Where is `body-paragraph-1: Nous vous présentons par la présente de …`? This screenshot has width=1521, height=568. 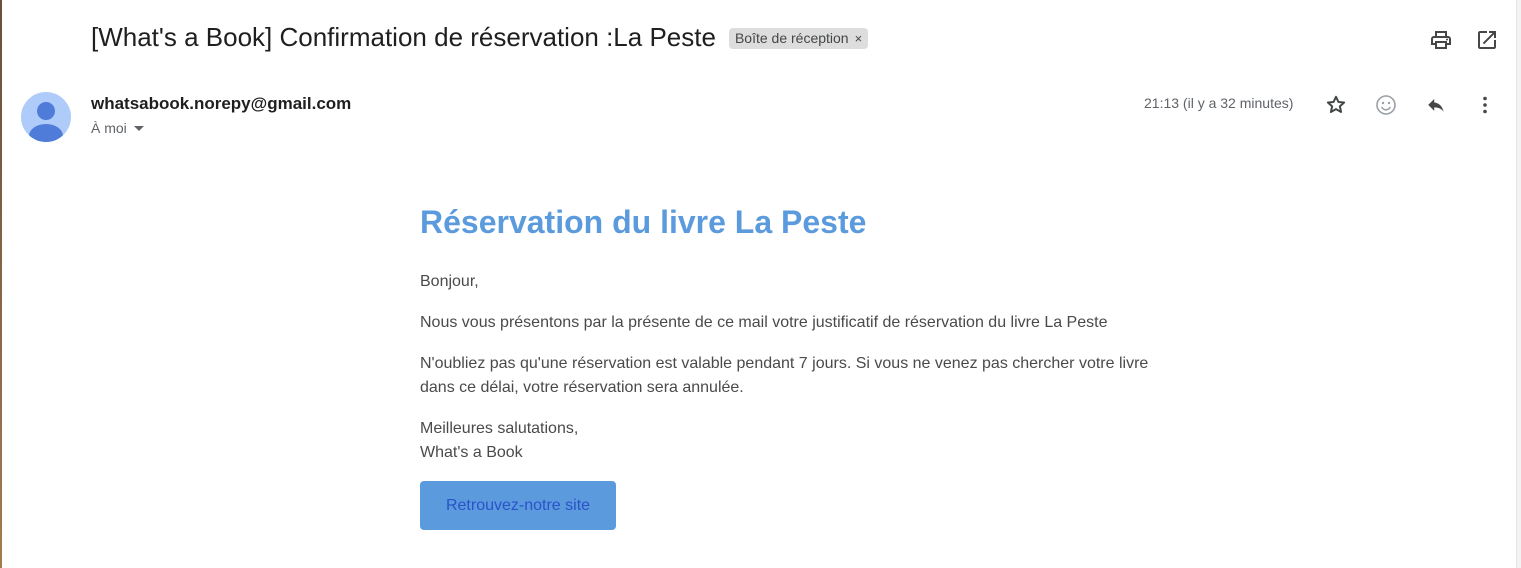 body-paragraph-1: Nous vous présentons par la présente de … is located at coordinates (764, 322).